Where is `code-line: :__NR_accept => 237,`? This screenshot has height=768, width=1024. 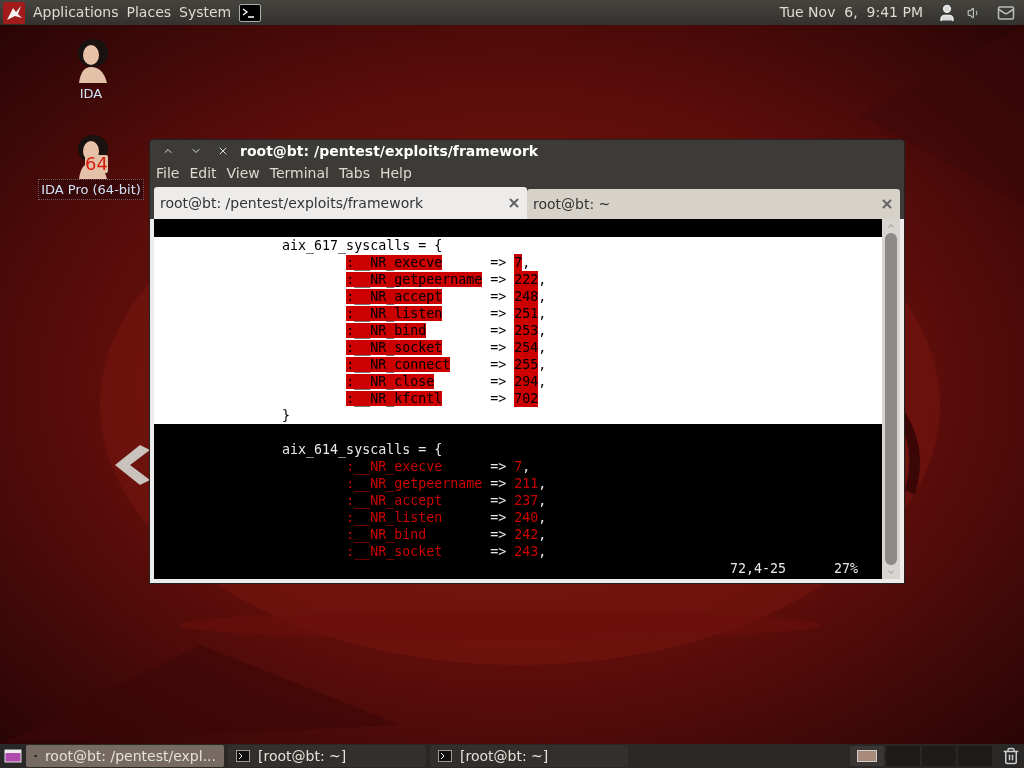 code-line: :__NR_accept => 237, is located at coordinates (446, 500).